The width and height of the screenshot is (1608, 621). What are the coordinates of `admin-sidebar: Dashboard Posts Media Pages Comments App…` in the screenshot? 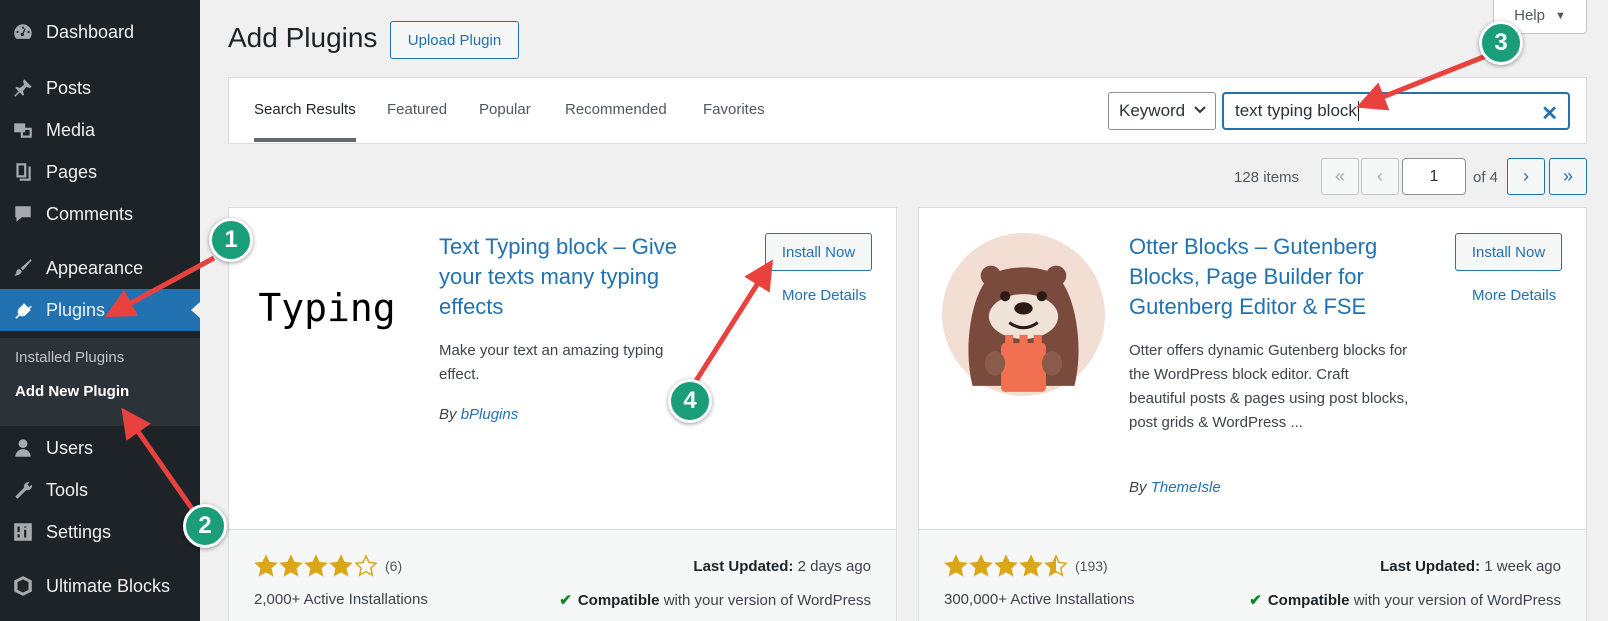 It's located at (100, 310).